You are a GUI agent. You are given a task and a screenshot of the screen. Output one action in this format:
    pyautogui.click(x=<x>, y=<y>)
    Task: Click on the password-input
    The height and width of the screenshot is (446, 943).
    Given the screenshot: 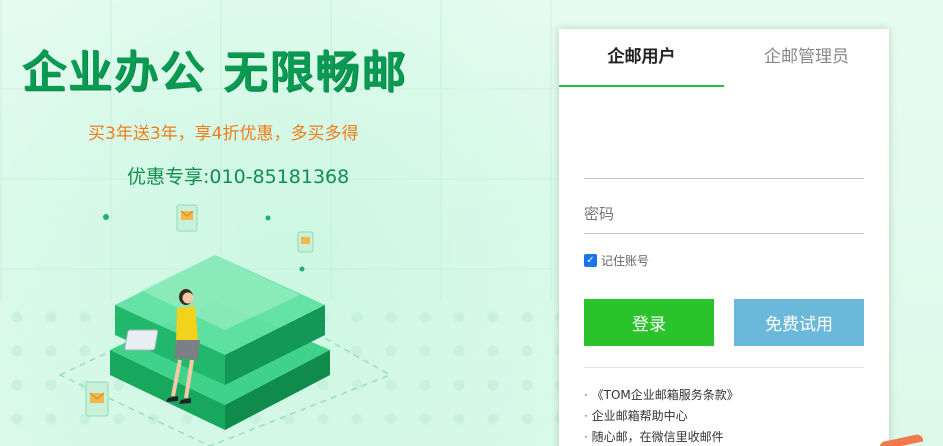 What is the action you would take?
    pyautogui.click(x=724, y=214)
    